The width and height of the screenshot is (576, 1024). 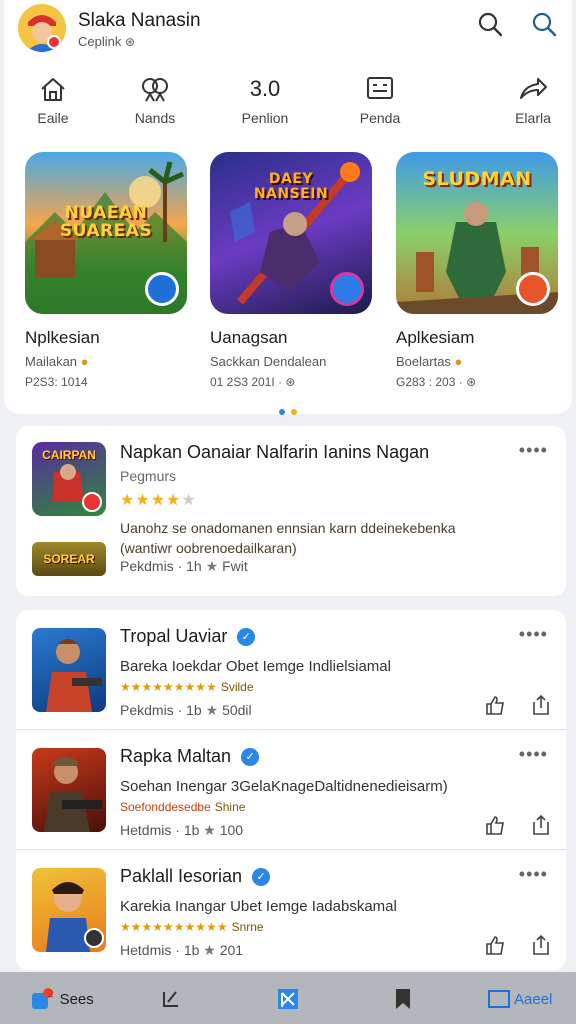 What do you see at coordinates (42, 28) in the screenshot?
I see `avatar` at bounding box center [42, 28].